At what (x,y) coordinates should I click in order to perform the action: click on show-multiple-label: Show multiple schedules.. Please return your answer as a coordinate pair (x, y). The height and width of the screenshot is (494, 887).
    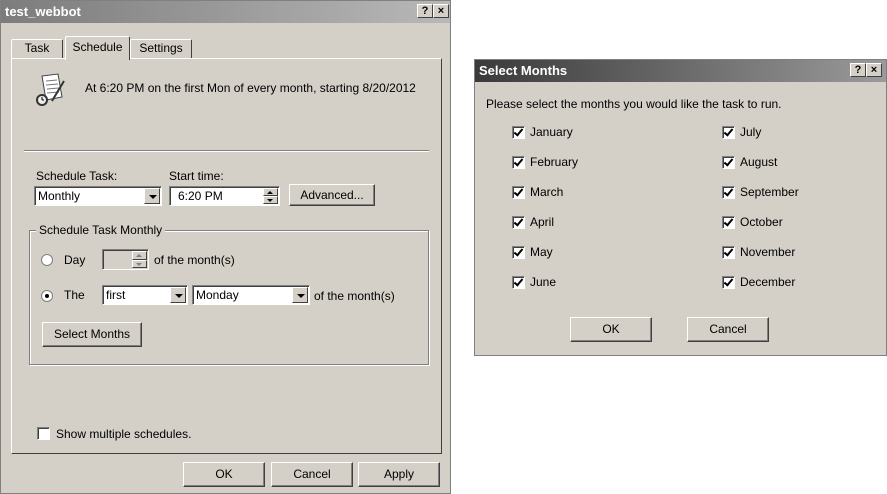
    Looking at the image, I should click on (124, 434).